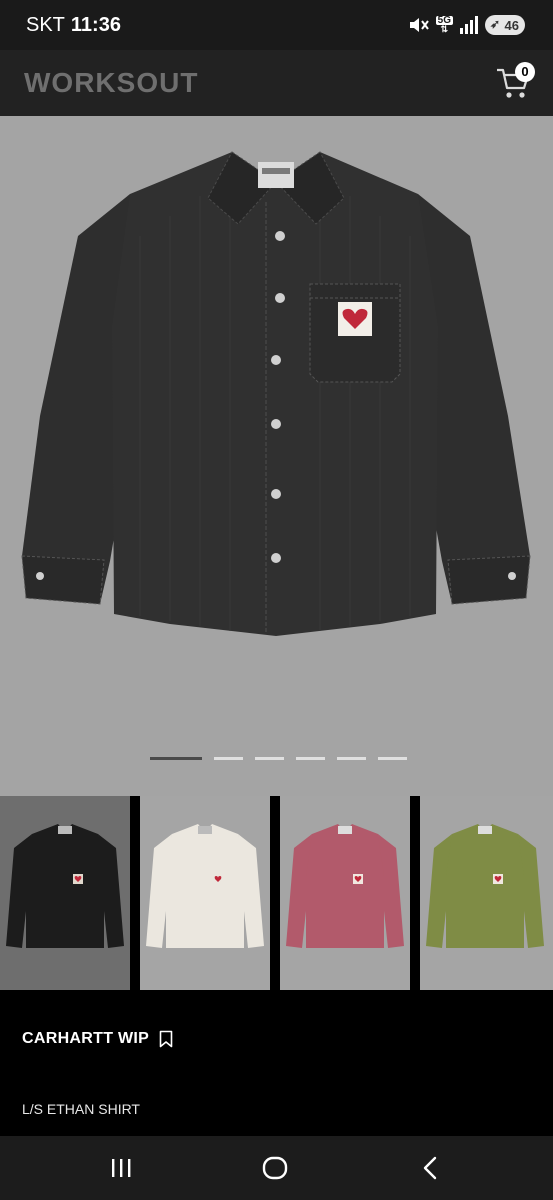 The width and height of the screenshot is (553, 1200). I want to click on back-button, so click(431, 1168).